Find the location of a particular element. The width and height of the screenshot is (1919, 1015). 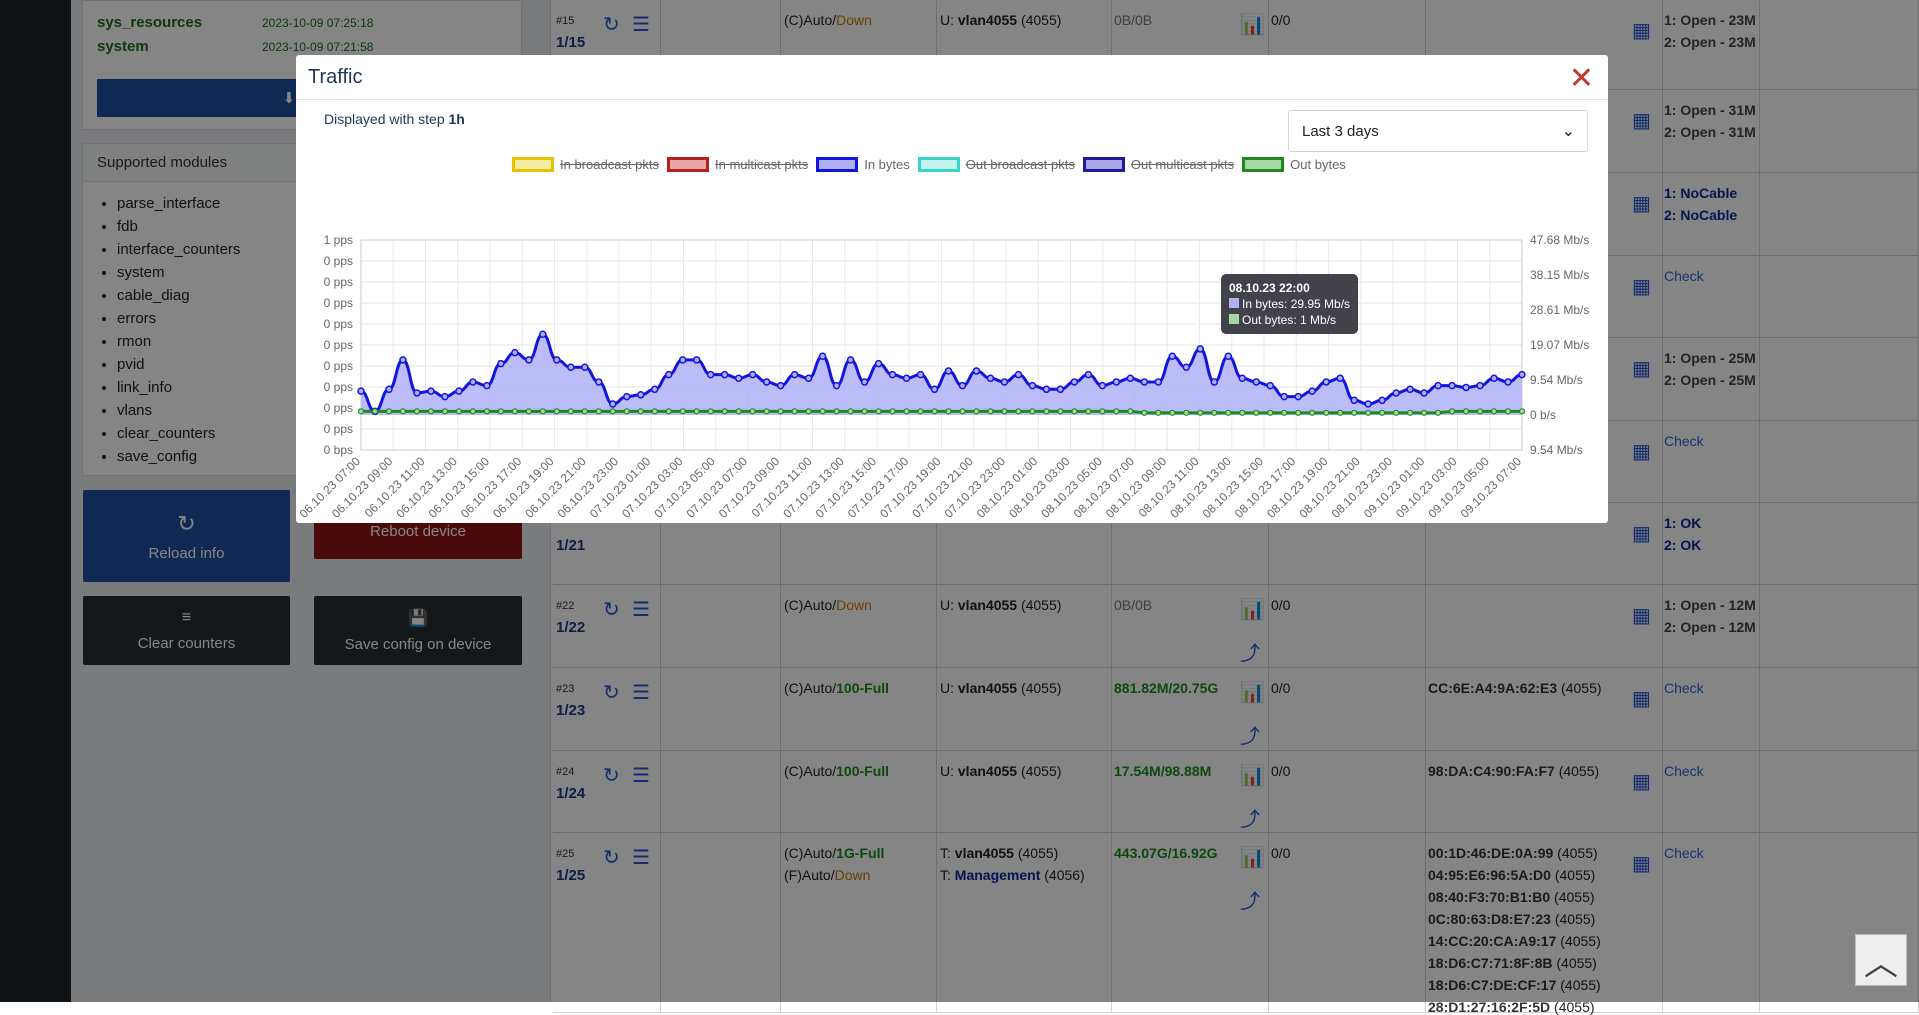

legend-label: Out multicast pkts is located at coordinates (1182, 164).